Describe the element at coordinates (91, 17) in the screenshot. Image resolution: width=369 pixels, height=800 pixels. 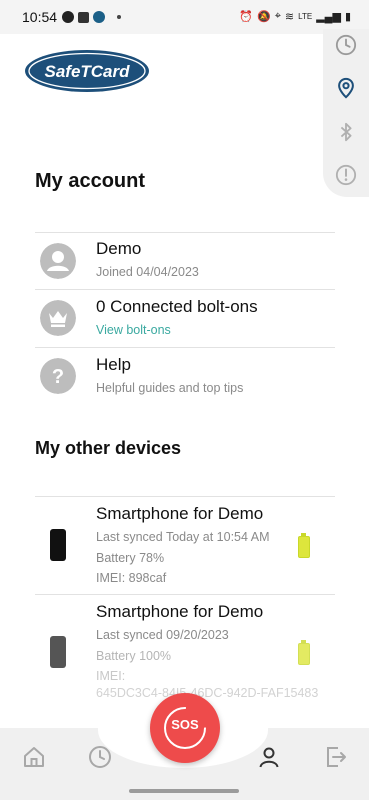
I see `notification-icons` at that location.